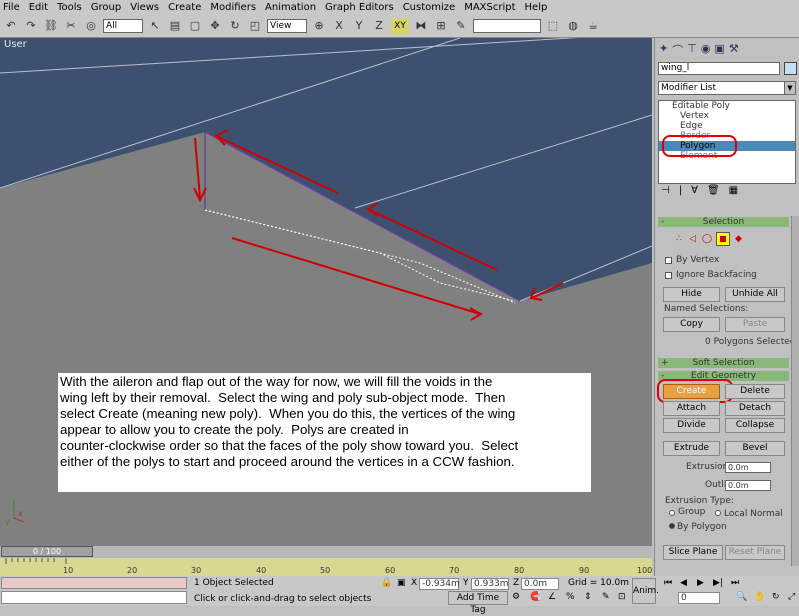 This screenshot has width=799, height=616. Describe the element at coordinates (668, 260) in the screenshot. I see `by-vertex-checkbox` at that location.